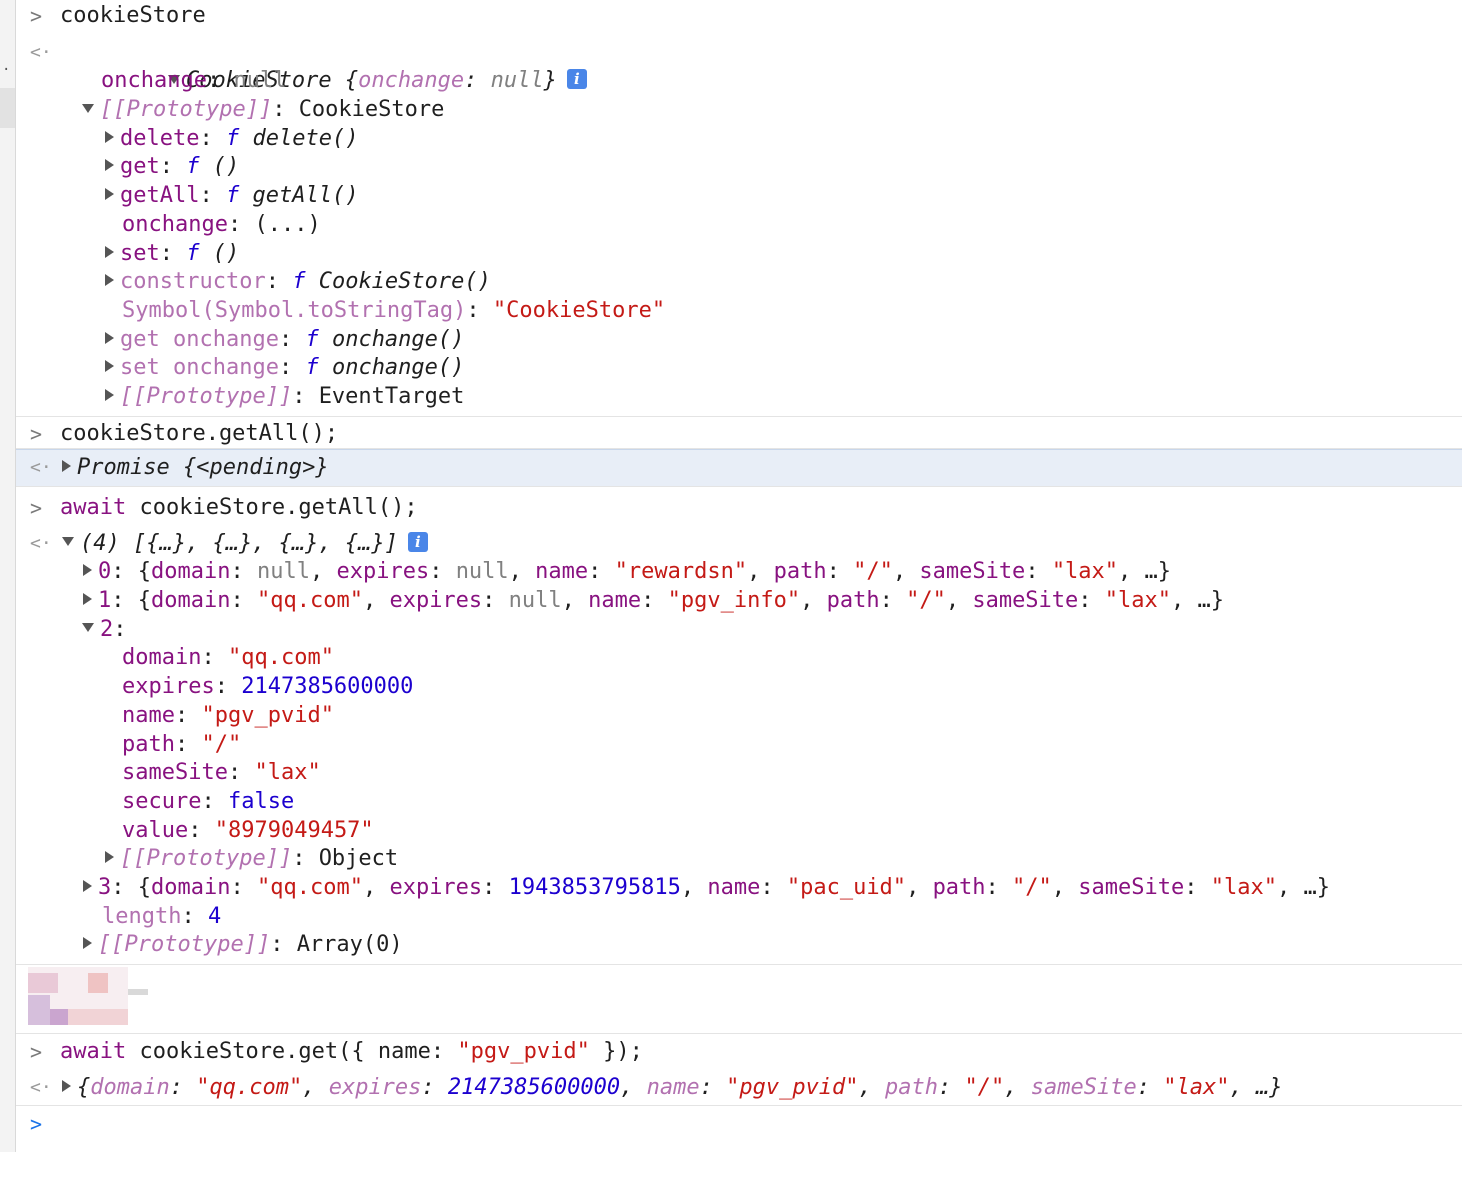 This screenshot has height=1196, width=1462. I want to click on input-text: cookieStore.getAll();, so click(199, 434).